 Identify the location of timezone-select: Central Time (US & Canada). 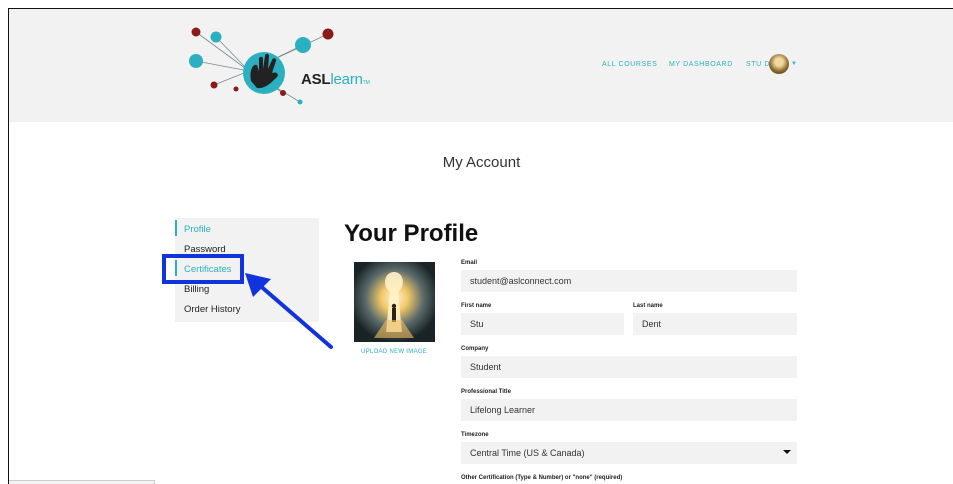
(629, 453).